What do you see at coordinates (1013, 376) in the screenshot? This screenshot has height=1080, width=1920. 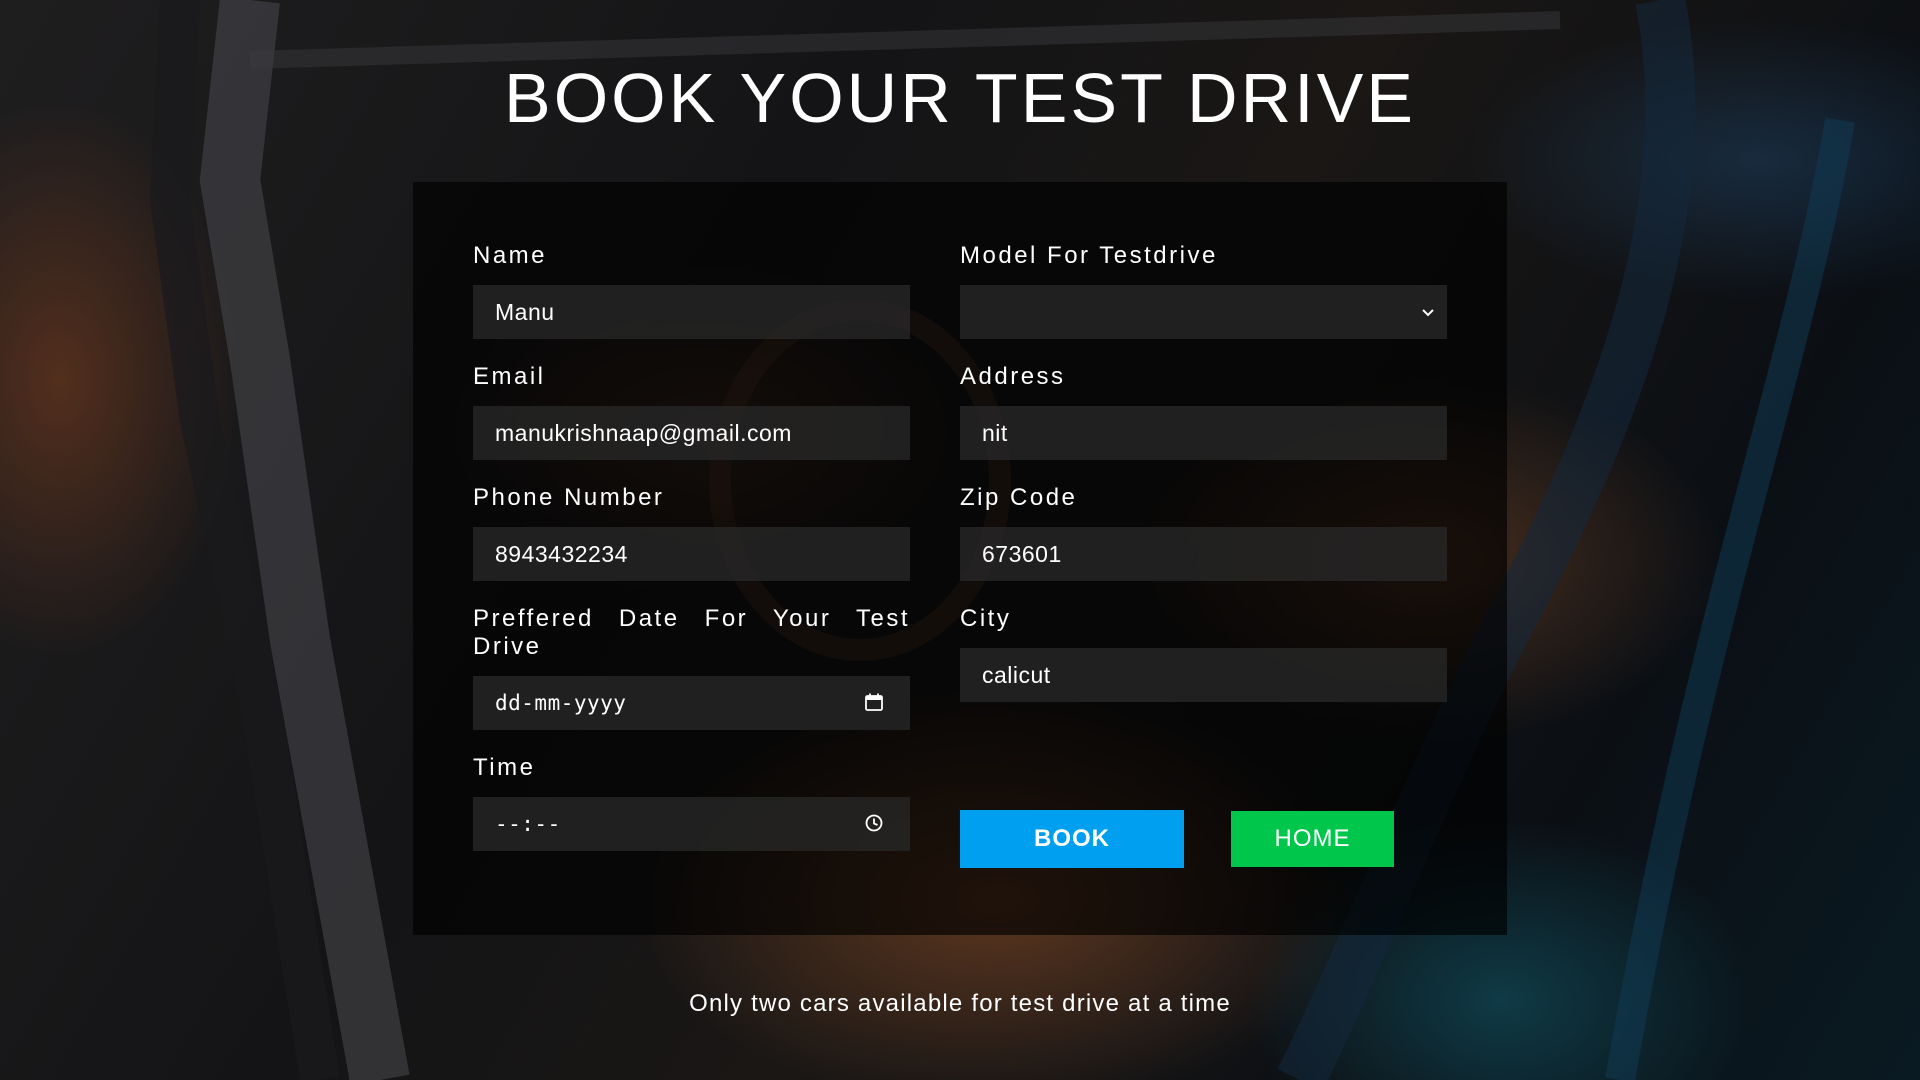 I see `address-label: Address` at bounding box center [1013, 376].